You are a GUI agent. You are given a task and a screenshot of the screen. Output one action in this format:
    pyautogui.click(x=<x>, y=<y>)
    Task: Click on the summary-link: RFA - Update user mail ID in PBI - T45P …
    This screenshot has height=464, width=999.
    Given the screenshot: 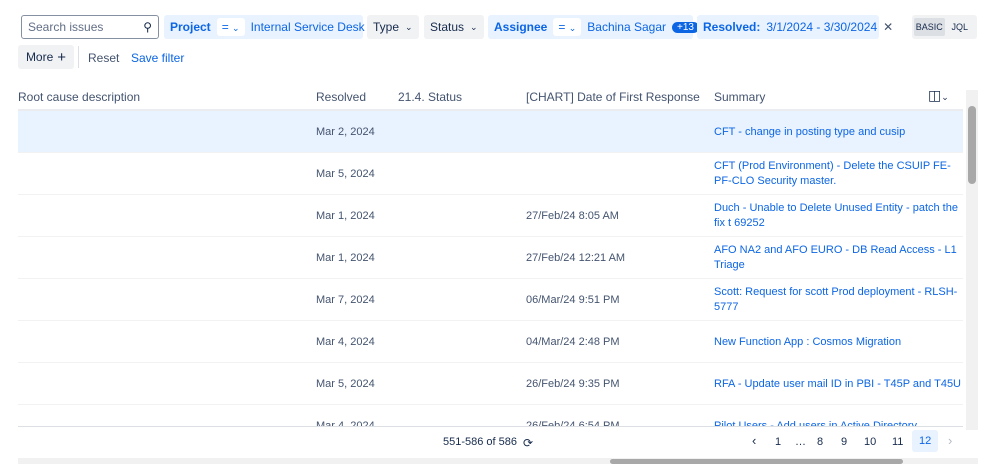 What is the action you would take?
    pyautogui.click(x=839, y=384)
    